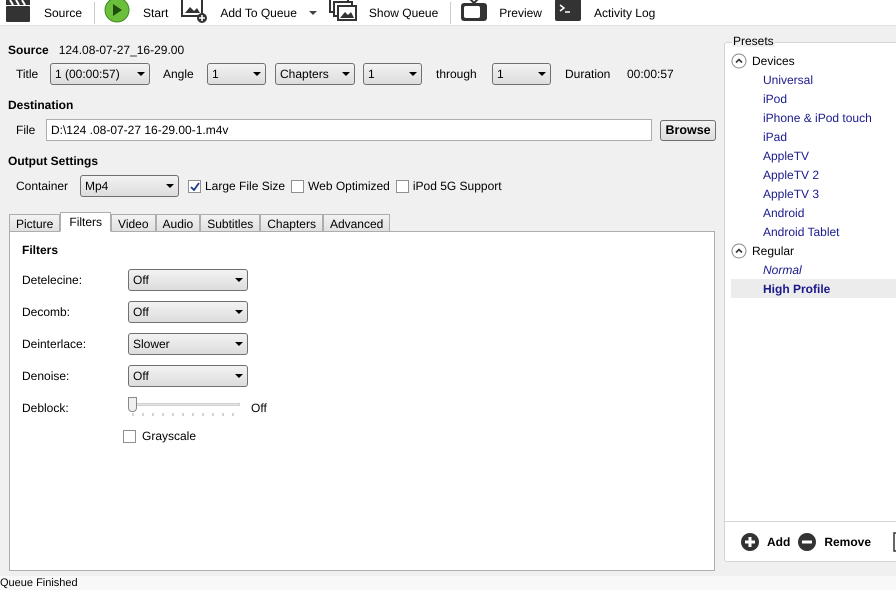 The width and height of the screenshot is (896, 590). I want to click on title-dropdown: 1 (00:00:57), so click(100, 74).